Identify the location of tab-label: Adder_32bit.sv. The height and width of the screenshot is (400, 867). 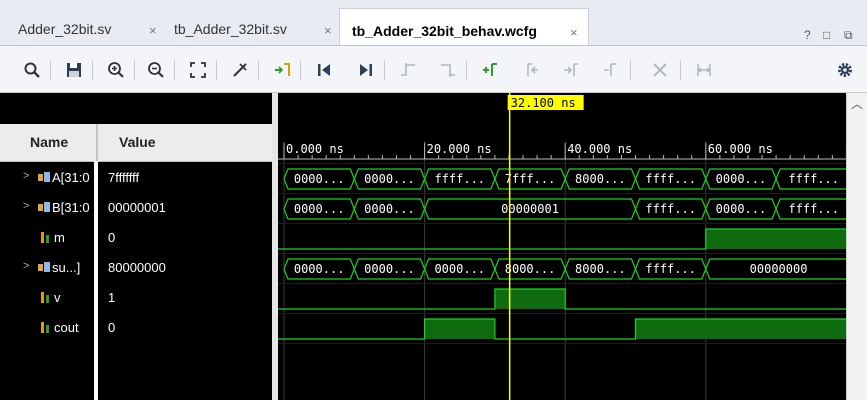
(65, 29).